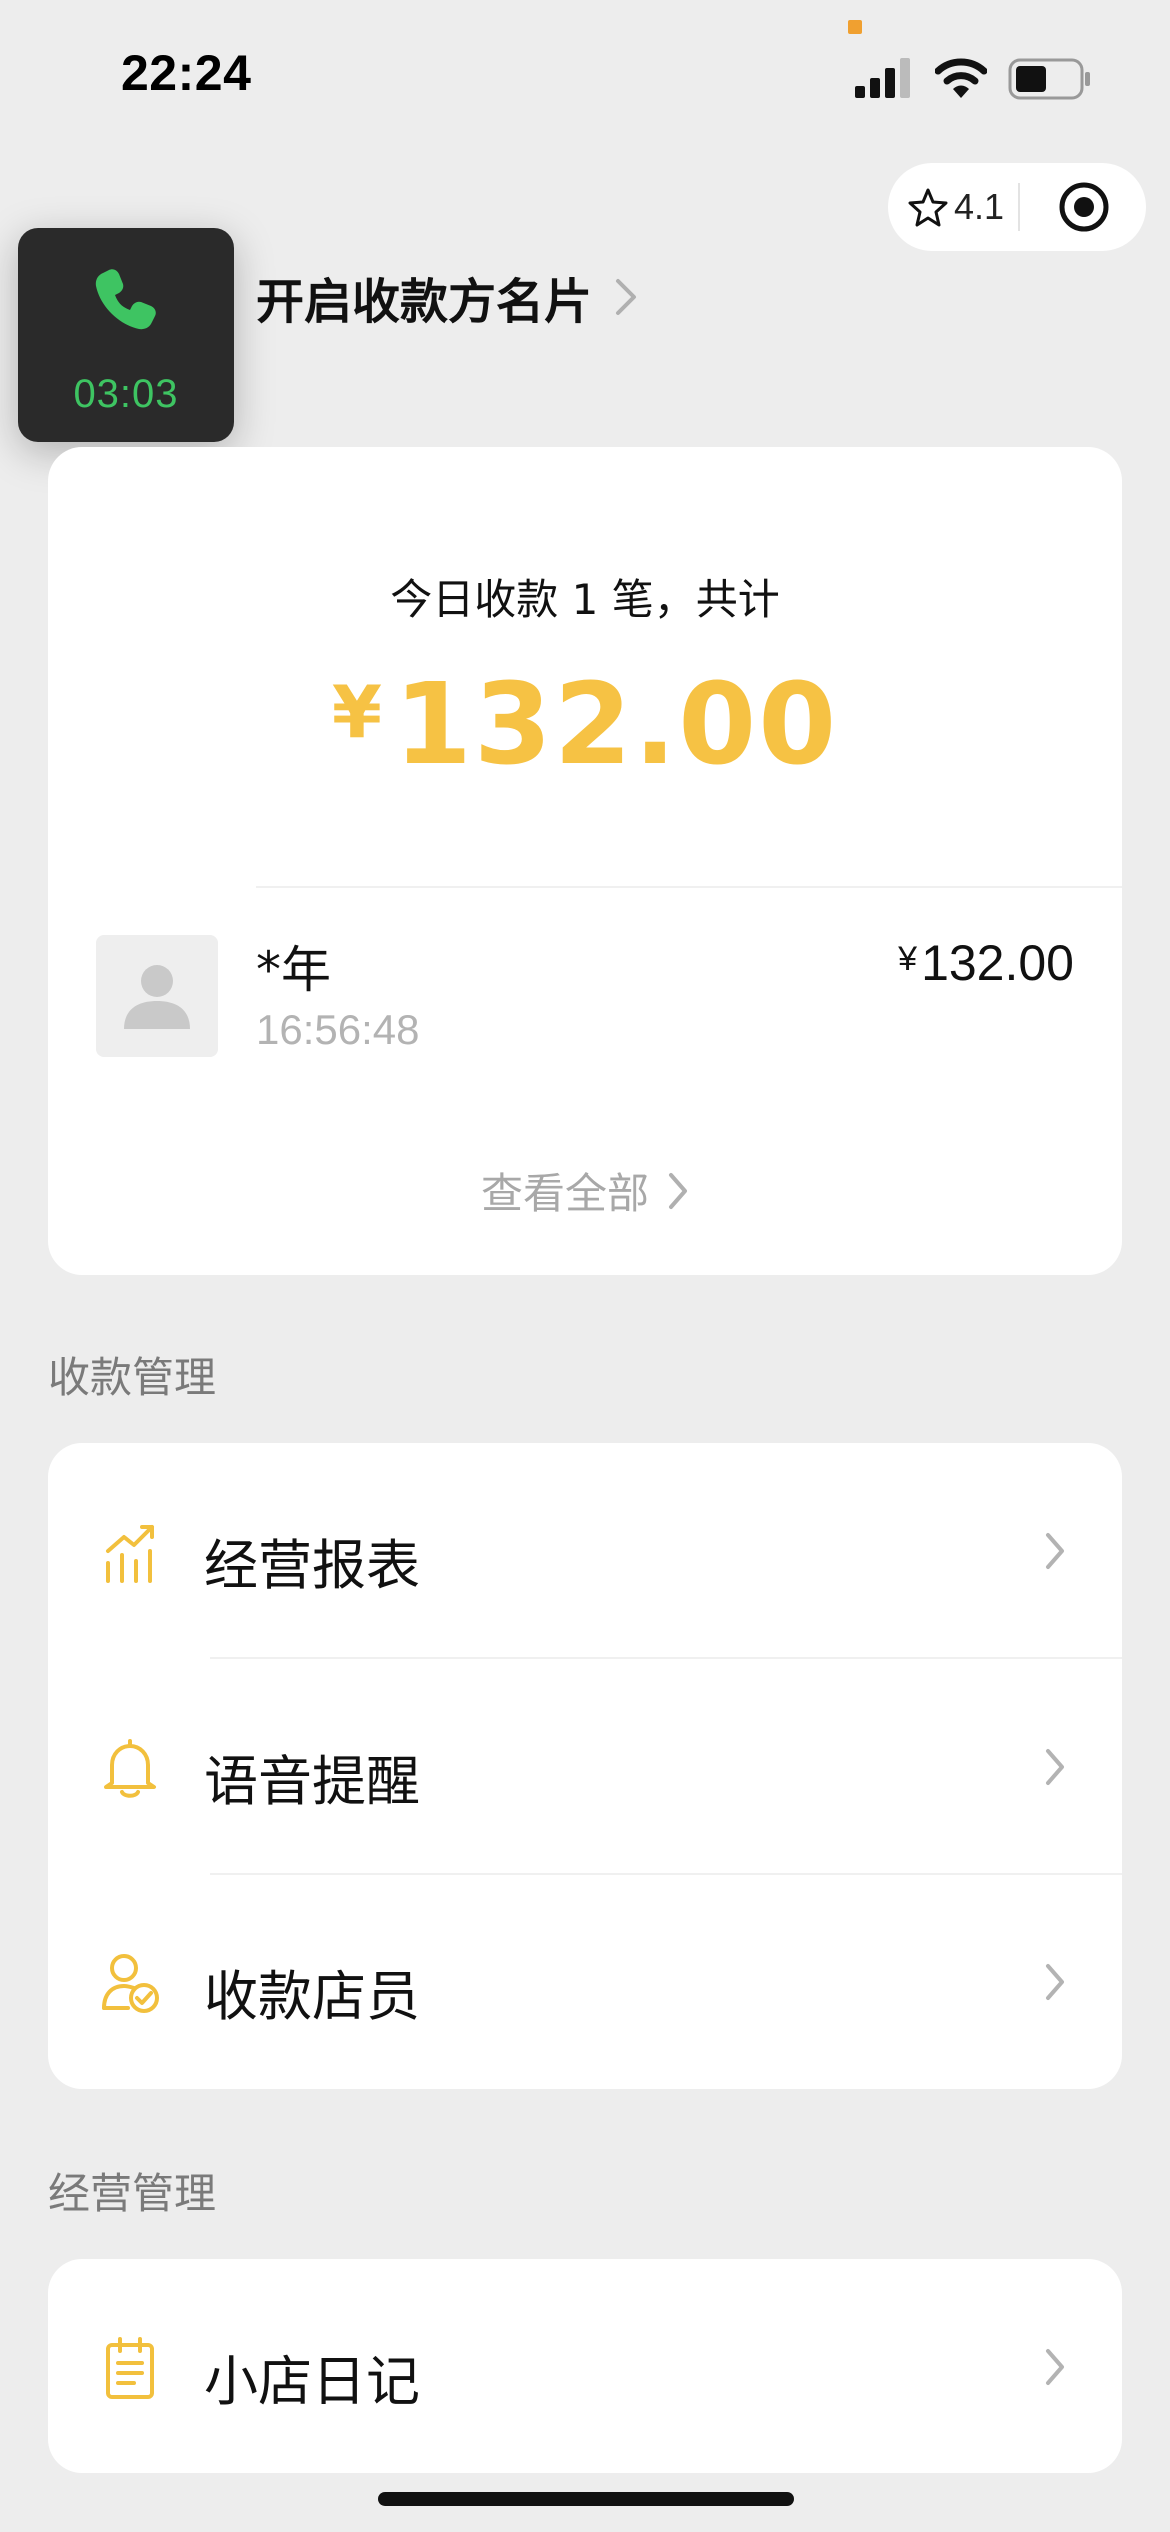 The image size is (1170, 2532). I want to click on star-outline-icon, so click(928, 207).